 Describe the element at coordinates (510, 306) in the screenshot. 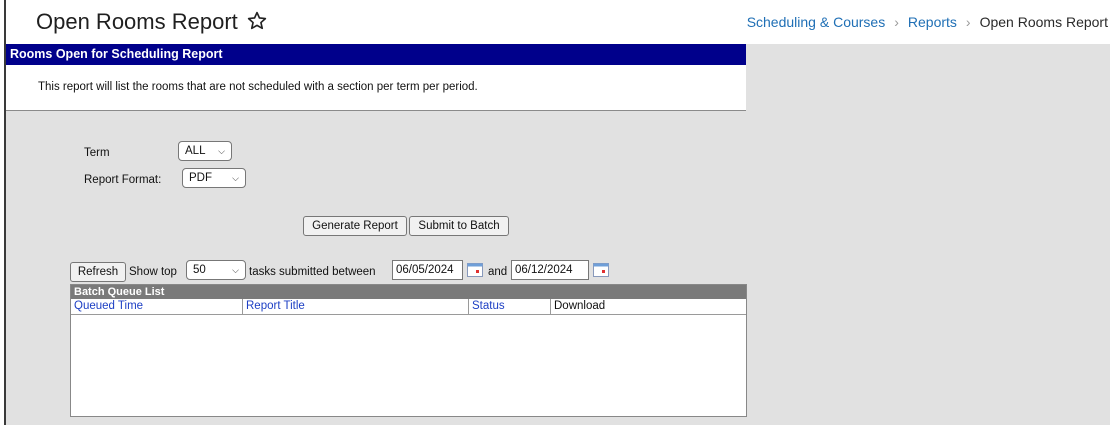

I see `column-status: Status` at that location.